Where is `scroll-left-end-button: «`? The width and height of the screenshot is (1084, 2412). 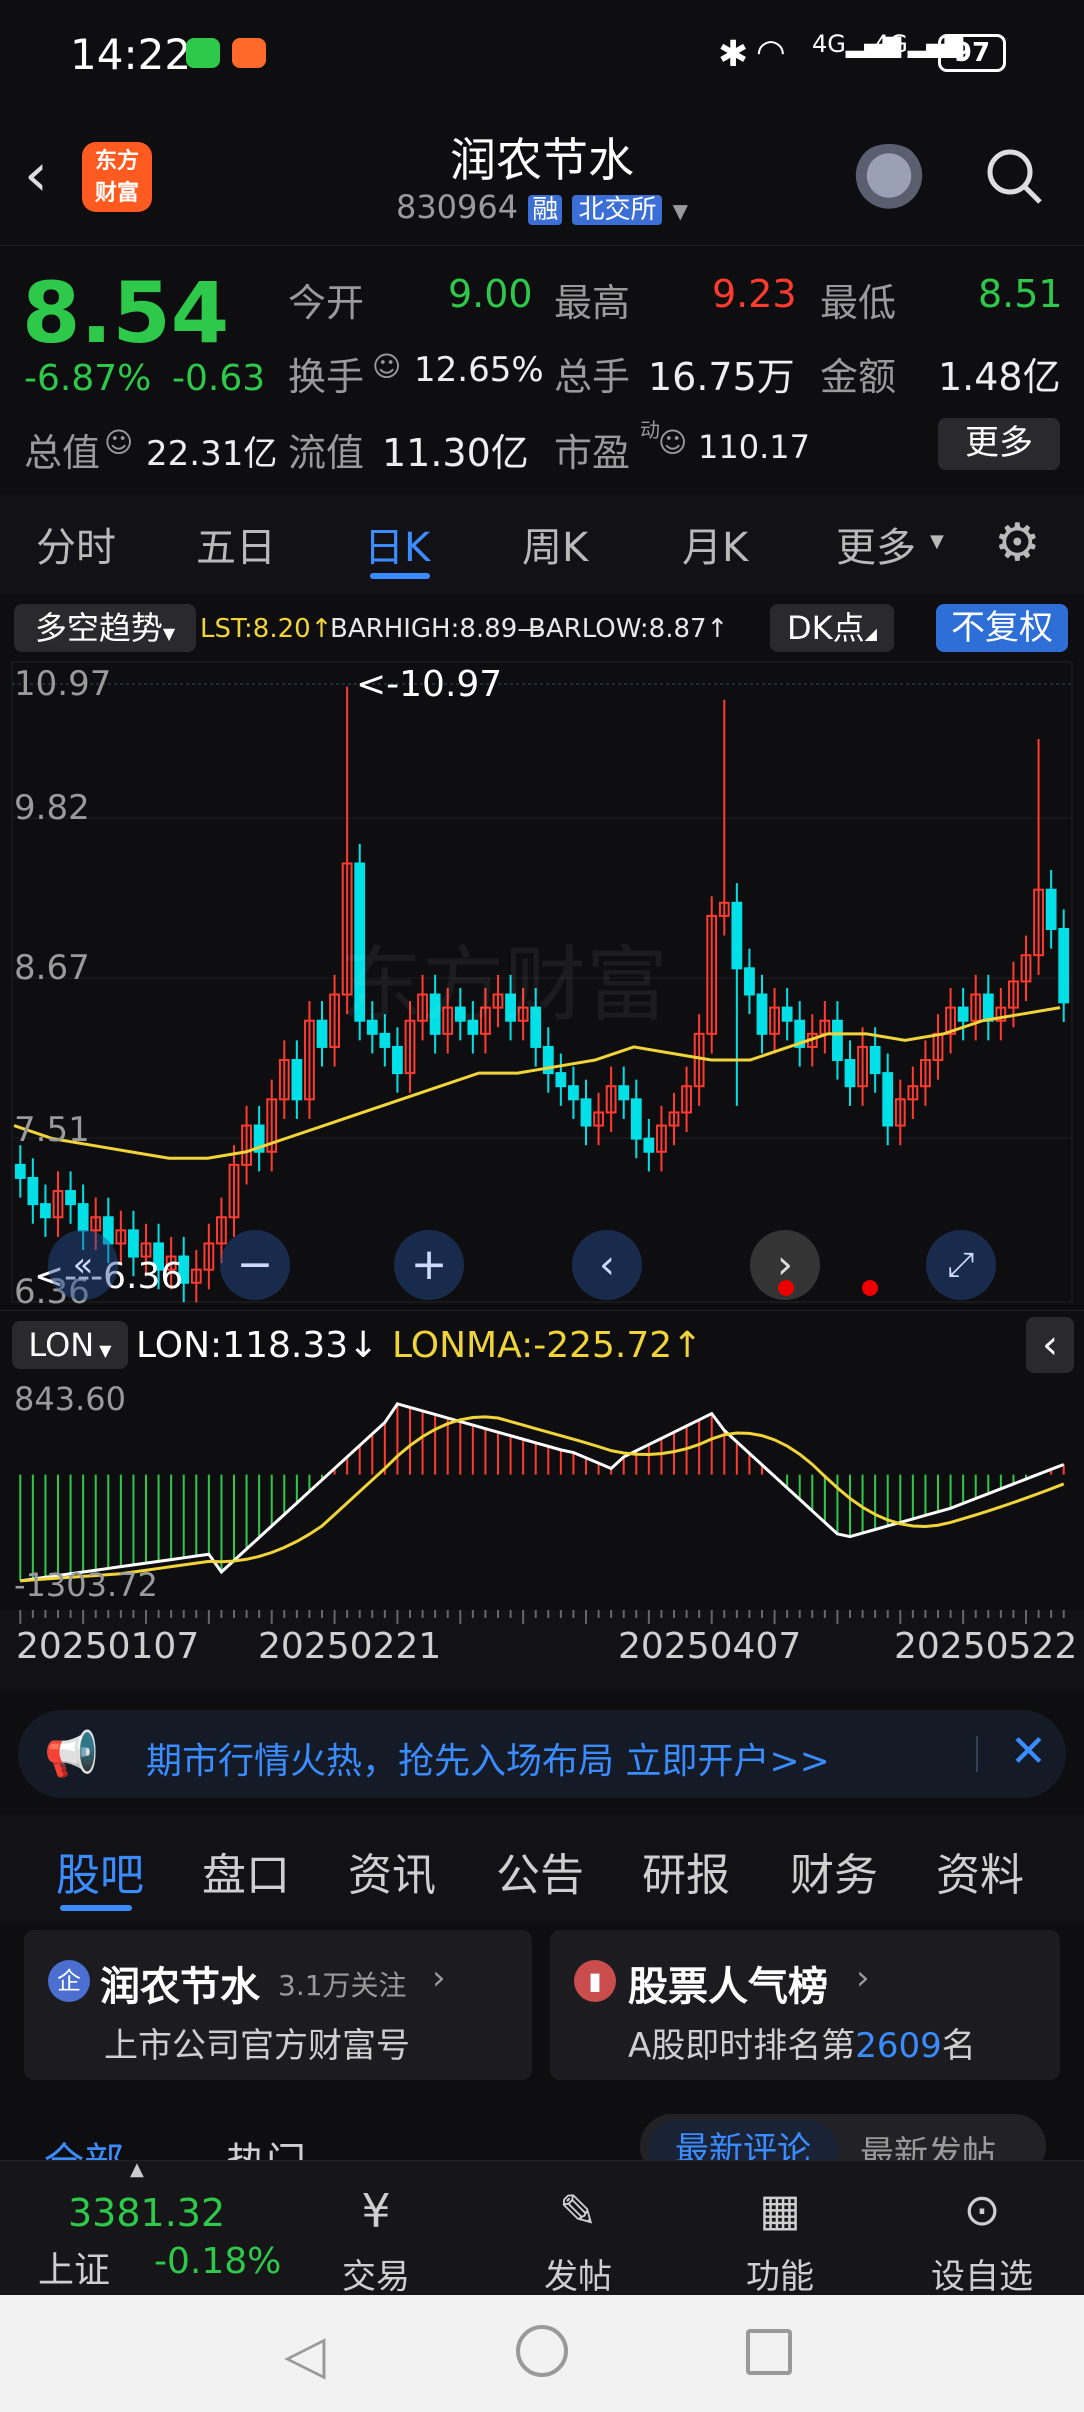
scroll-left-end-button: « is located at coordinates (83, 1265).